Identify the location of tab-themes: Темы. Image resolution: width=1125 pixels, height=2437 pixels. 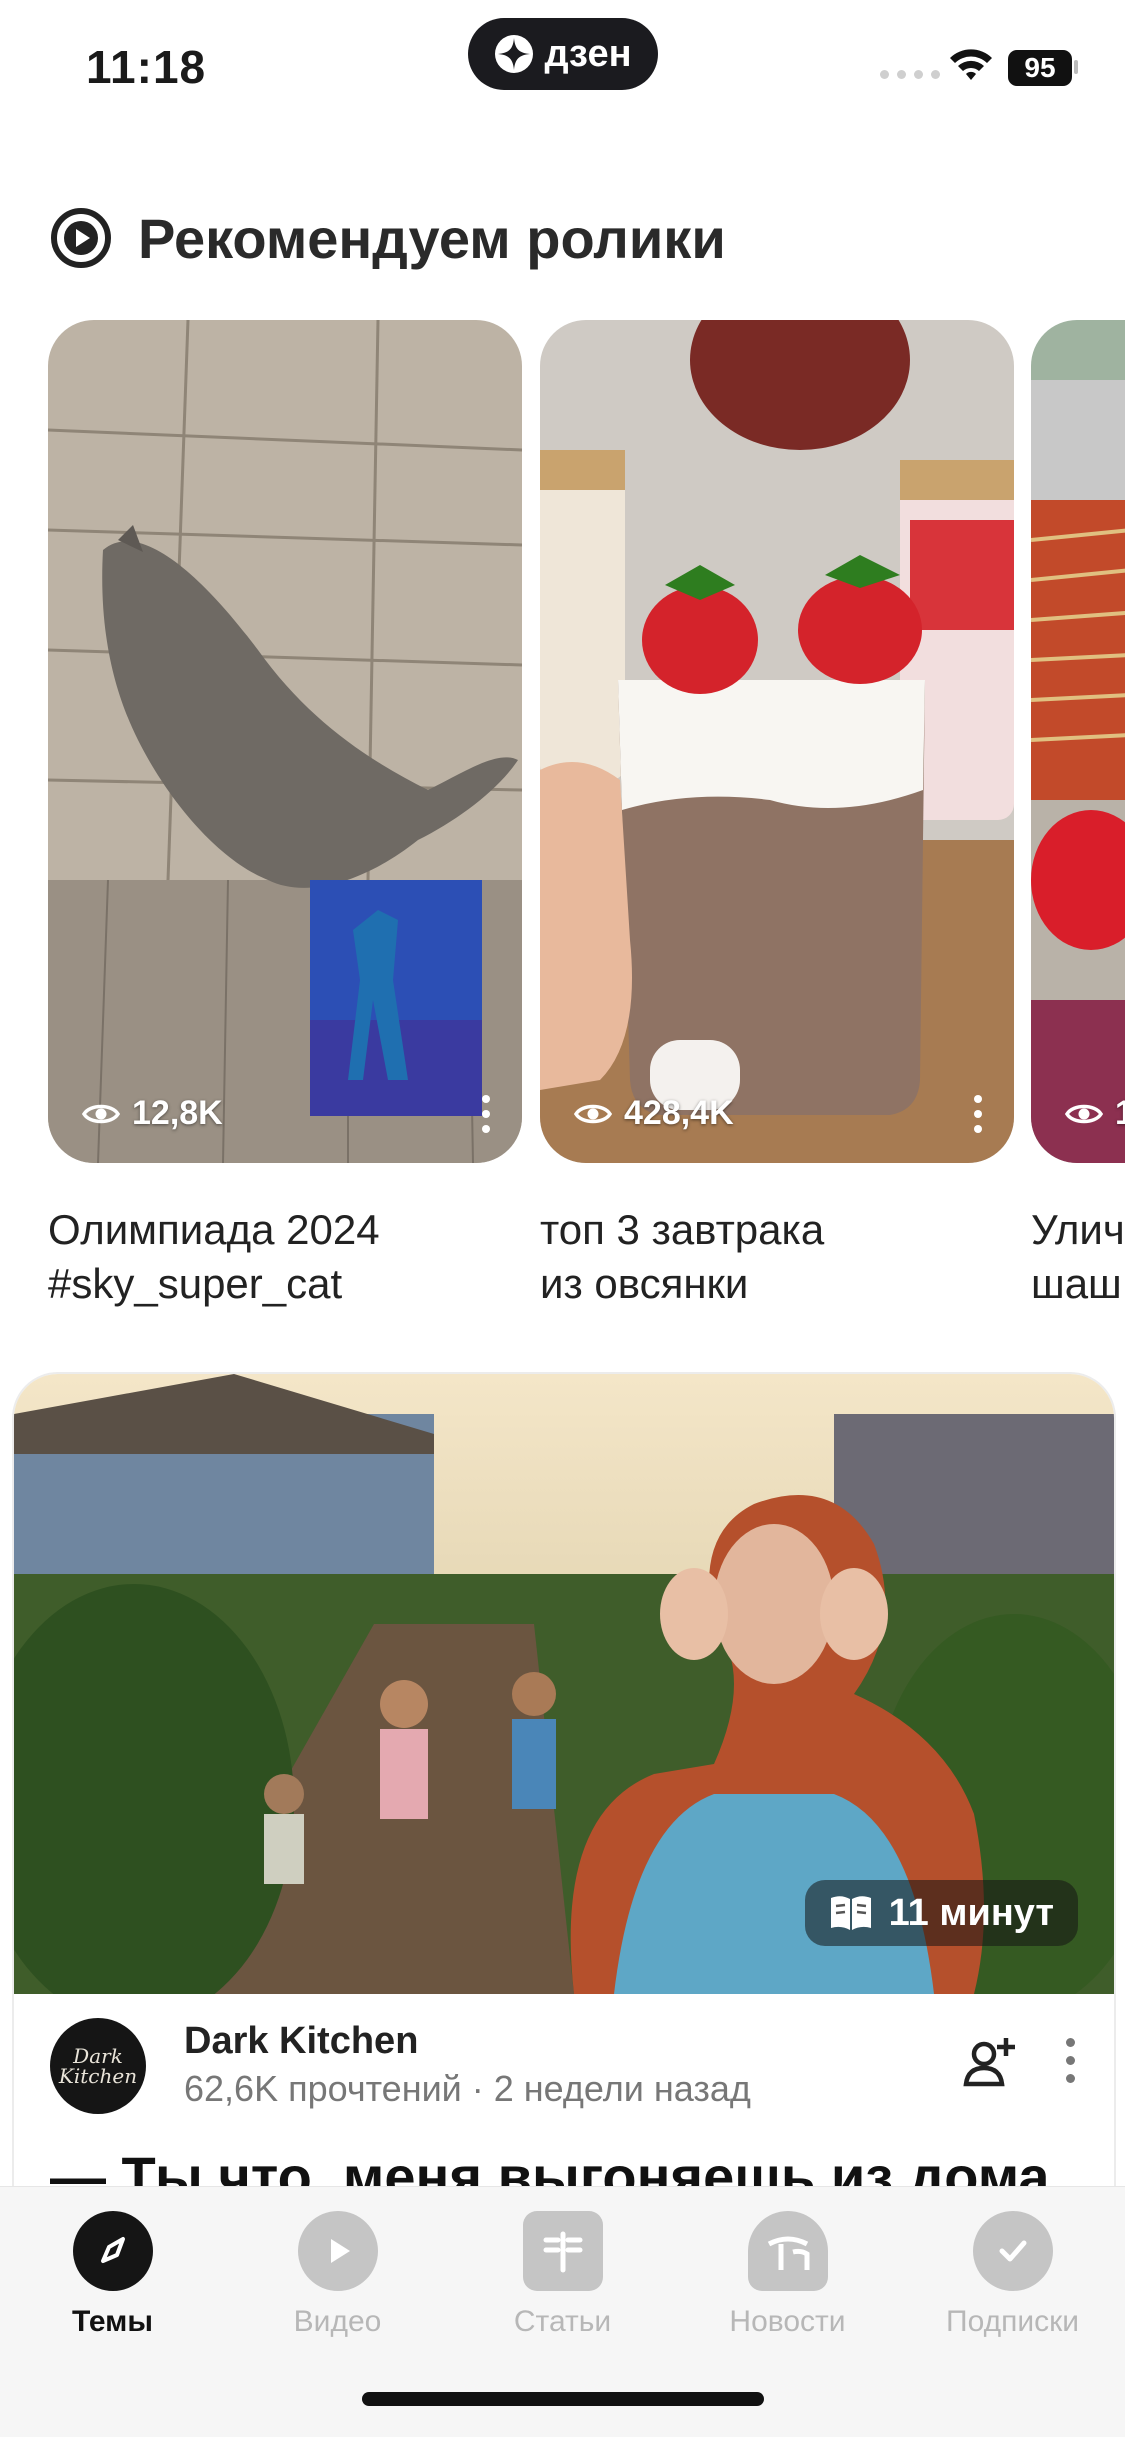
(112, 2275).